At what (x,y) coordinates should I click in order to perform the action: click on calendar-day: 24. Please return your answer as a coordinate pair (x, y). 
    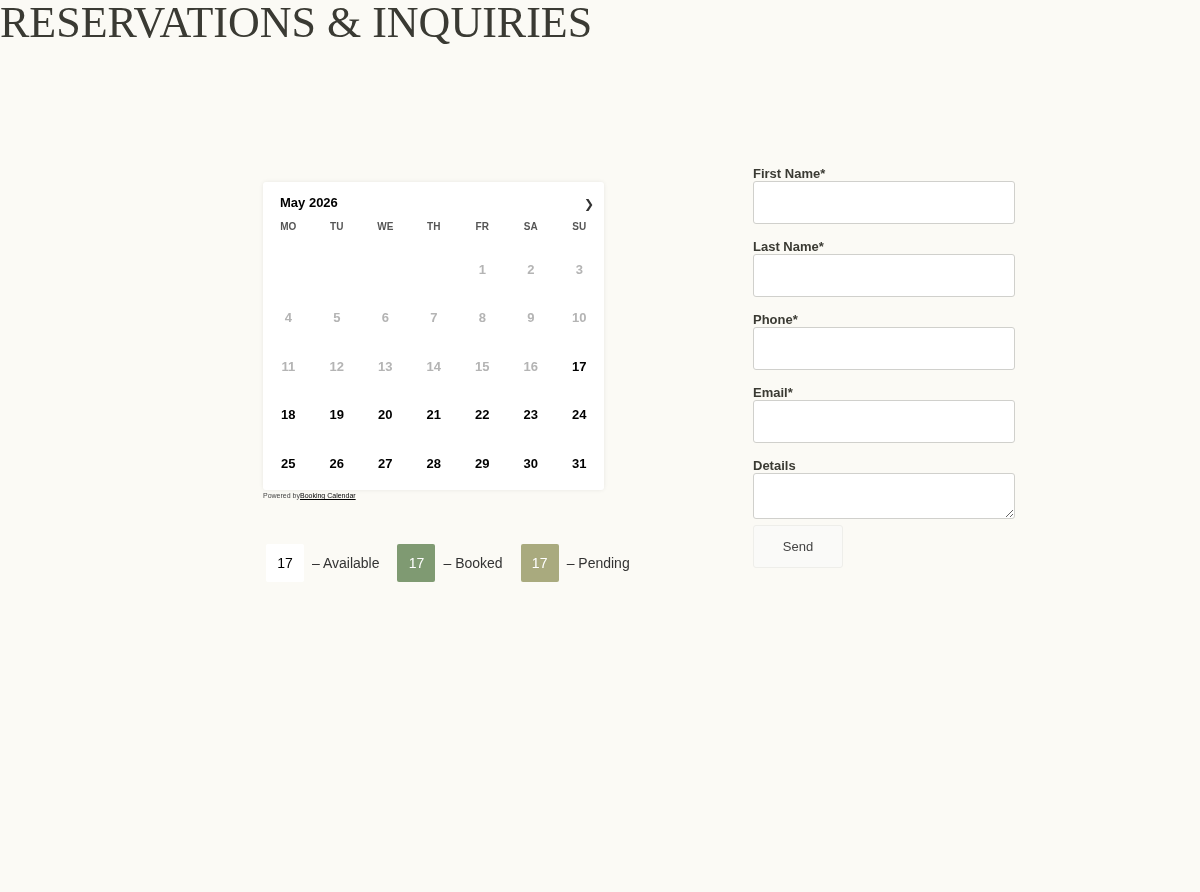
    Looking at the image, I should click on (579, 414).